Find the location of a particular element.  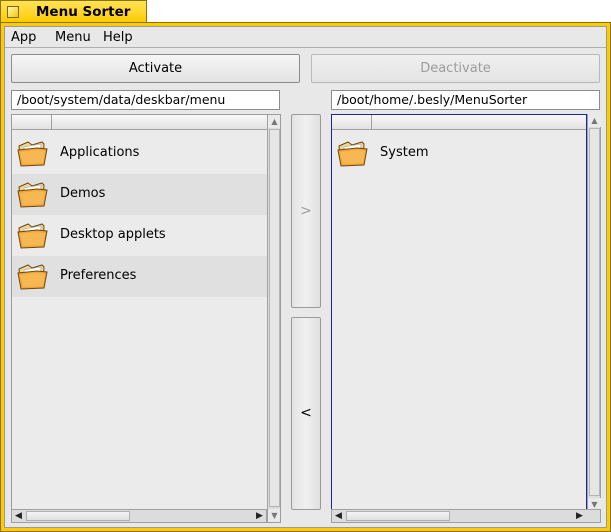

list-item: Applications is located at coordinates (139, 153).